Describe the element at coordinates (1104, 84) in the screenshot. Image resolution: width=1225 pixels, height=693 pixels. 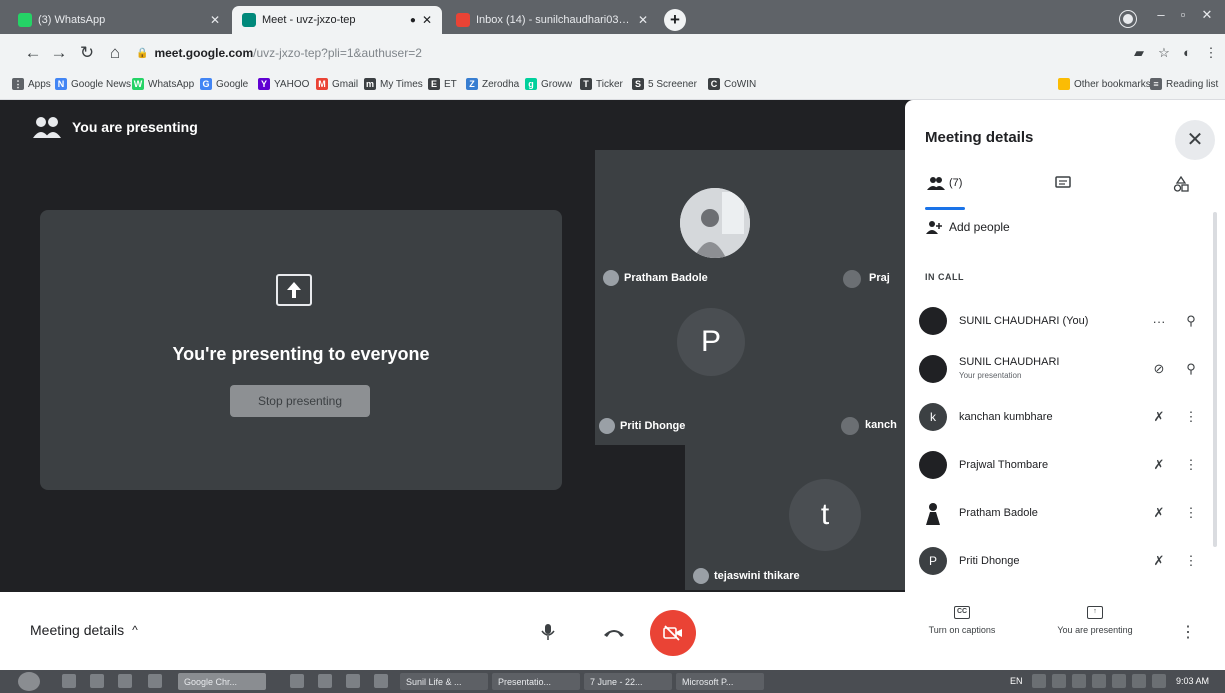
I see `bookmark-other-bookmarks: Other bookmarks` at that location.